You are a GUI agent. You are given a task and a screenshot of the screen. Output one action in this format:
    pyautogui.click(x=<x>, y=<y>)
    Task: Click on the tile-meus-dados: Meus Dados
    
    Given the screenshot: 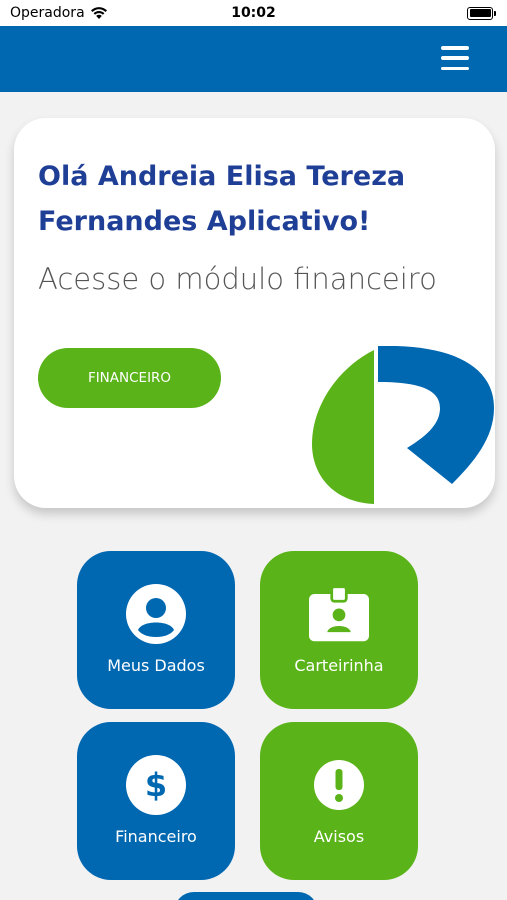 What is the action you would take?
    pyautogui.click(x=156, y=630)
    